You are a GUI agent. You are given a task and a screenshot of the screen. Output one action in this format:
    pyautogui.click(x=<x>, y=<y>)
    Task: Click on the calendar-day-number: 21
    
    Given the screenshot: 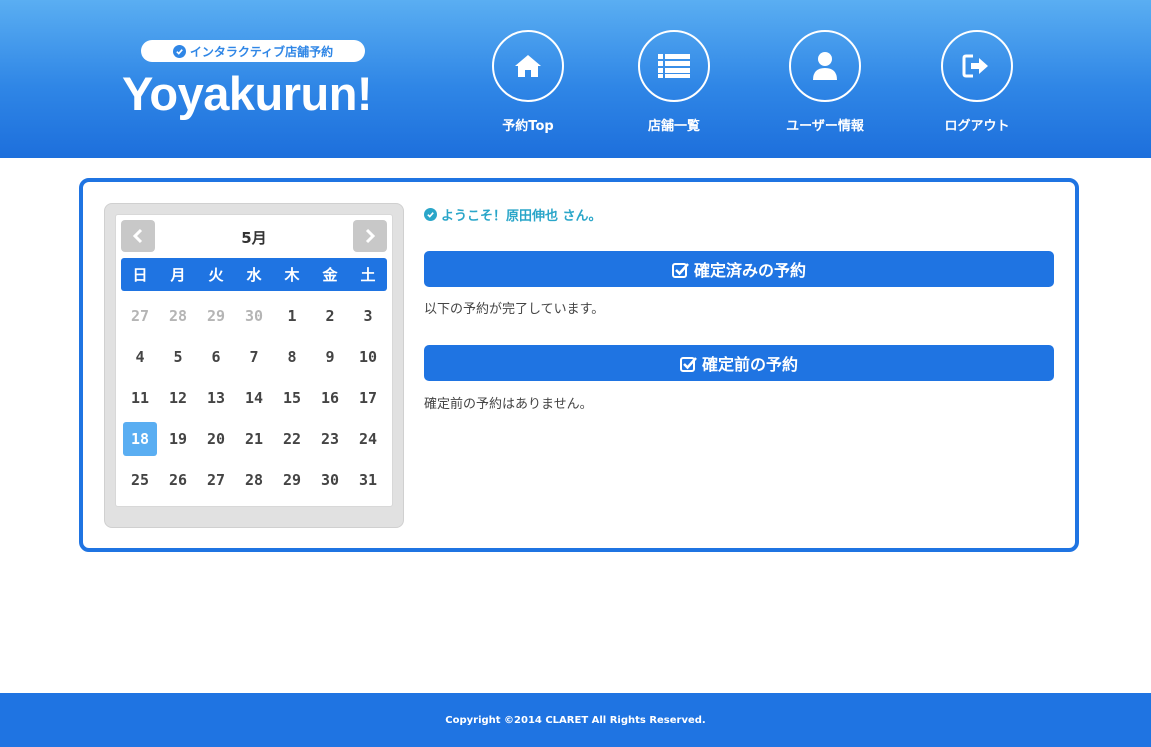 What is the action you would take?
    pyautogui.click(x=254, y=438)
    